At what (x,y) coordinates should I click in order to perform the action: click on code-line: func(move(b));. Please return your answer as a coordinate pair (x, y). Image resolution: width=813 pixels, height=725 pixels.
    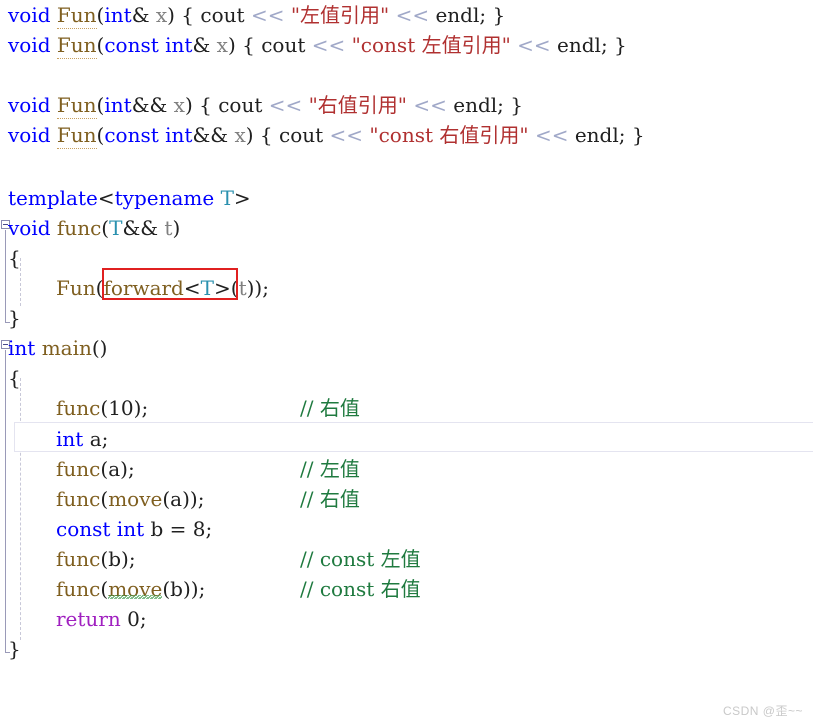
    Looking at the image, I should click on (130, 589).